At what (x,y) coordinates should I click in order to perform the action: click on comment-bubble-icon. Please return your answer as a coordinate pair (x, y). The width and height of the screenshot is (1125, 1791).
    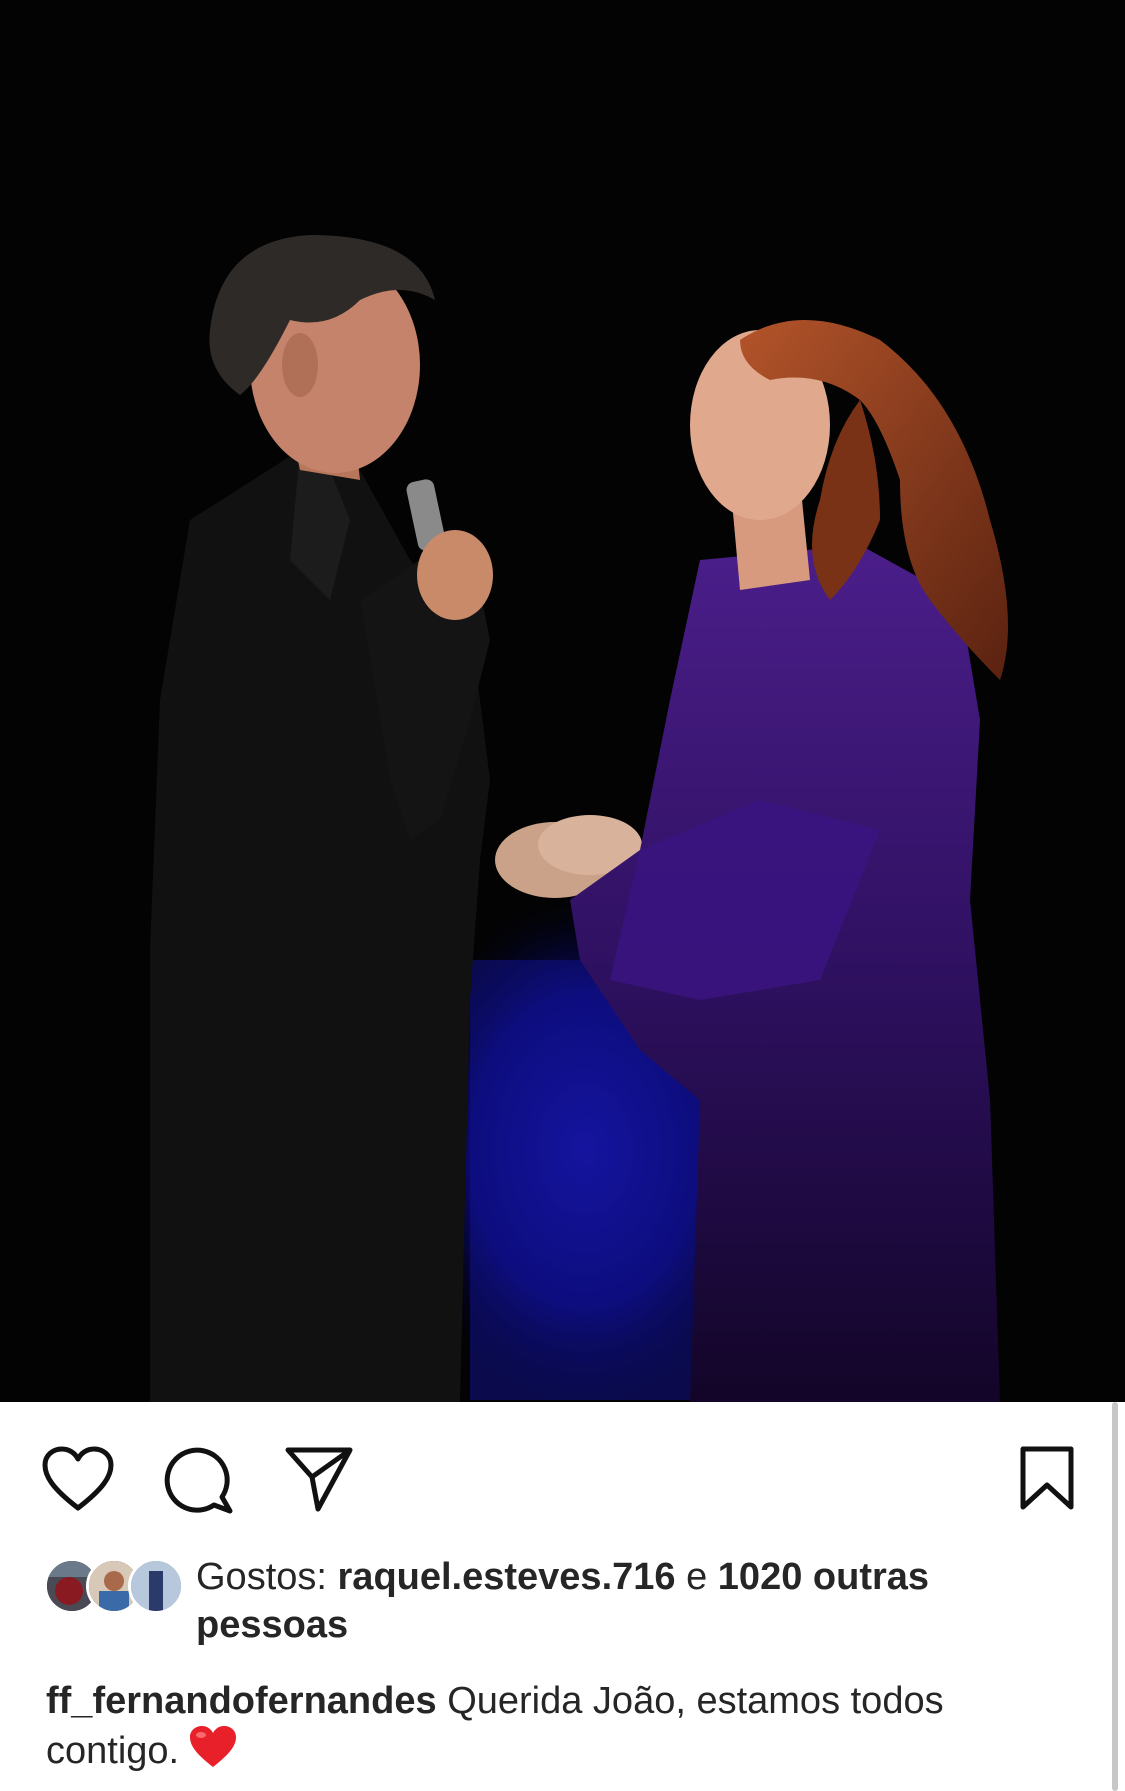
    Looking at the image, I should click on (199, 1480).